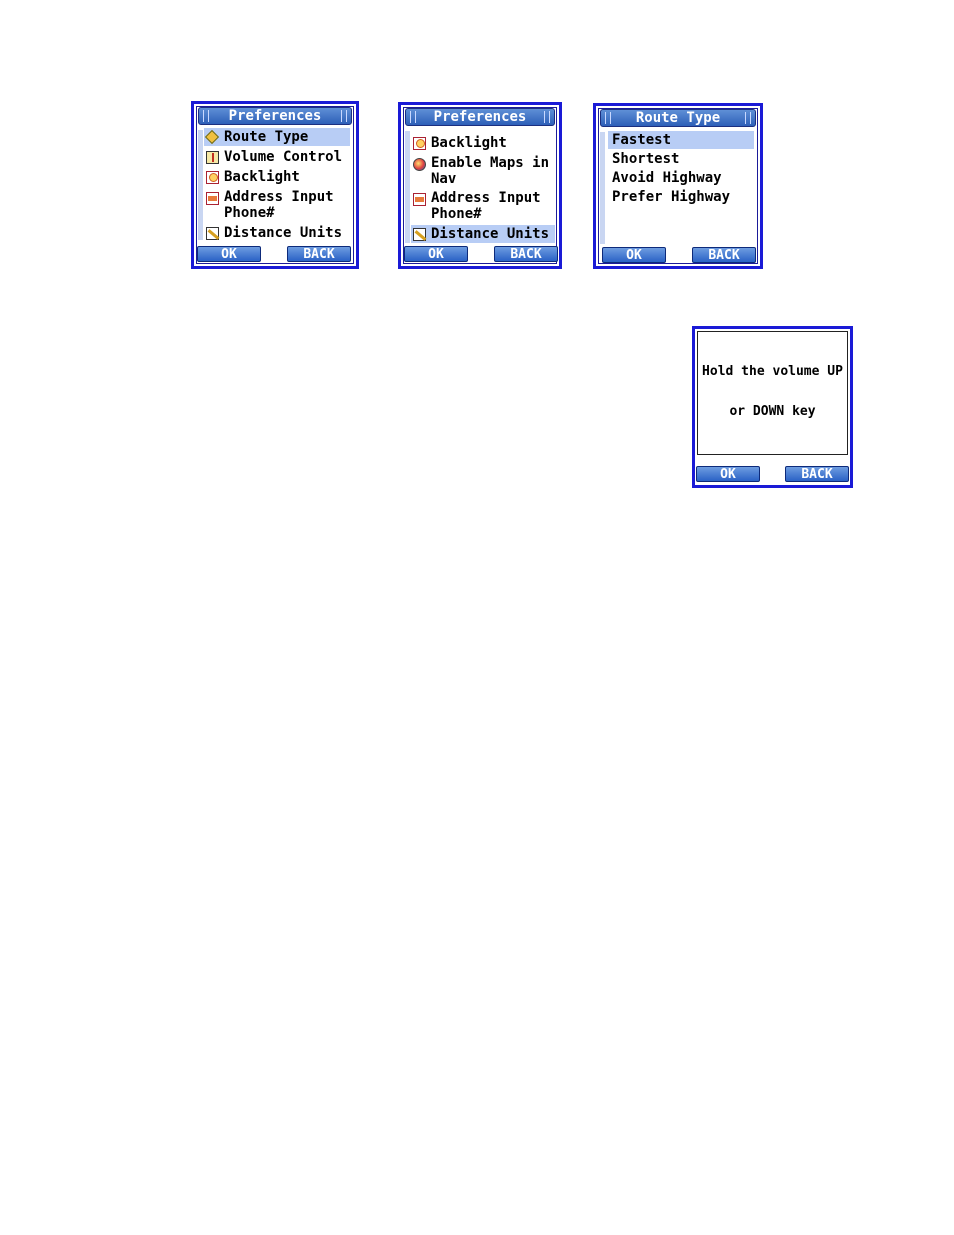 The width and height of the screenshot is (954, 1235). I want to click on menu-item-volume-control: Volume Control, so click(277, 157).